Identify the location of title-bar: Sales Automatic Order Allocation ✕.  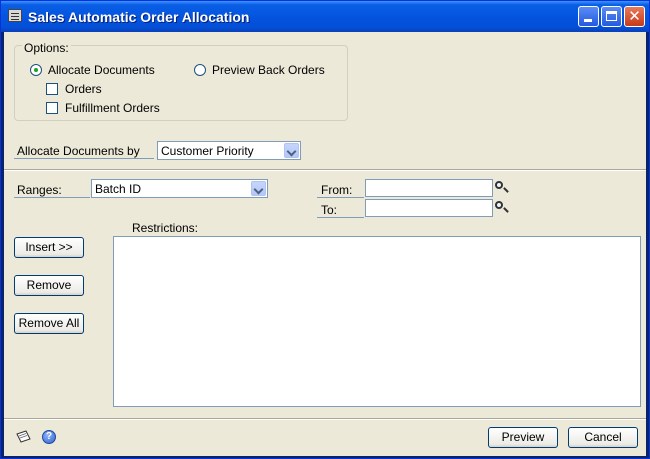
(325, 16).